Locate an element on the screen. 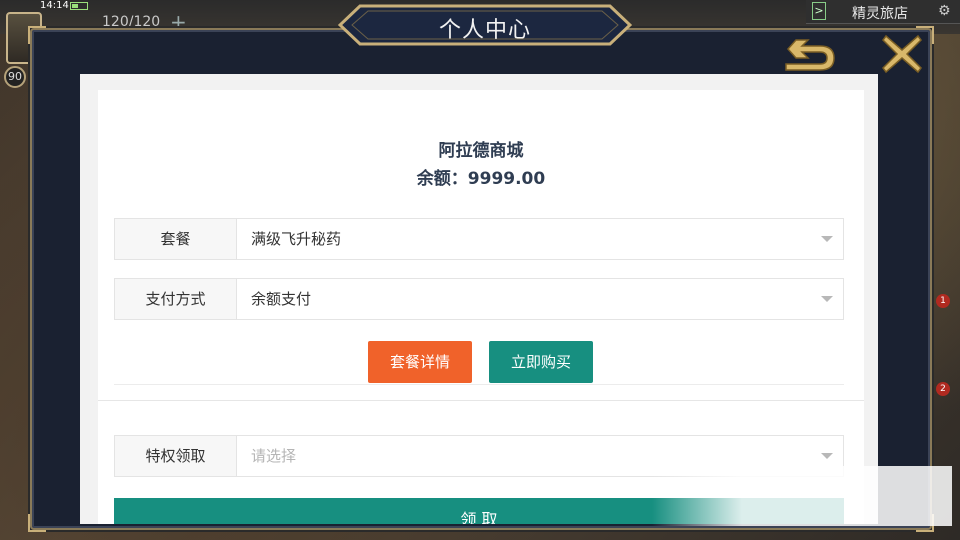 The width and height of the screenshot is (960, 540). notification-badge: 2 is located at coordinates (943, 389).